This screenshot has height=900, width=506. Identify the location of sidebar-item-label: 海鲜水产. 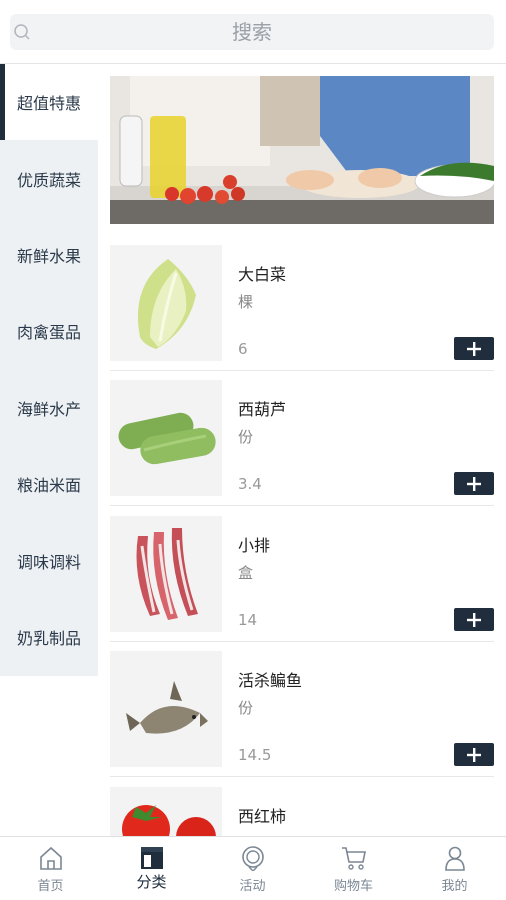
(48, 409).